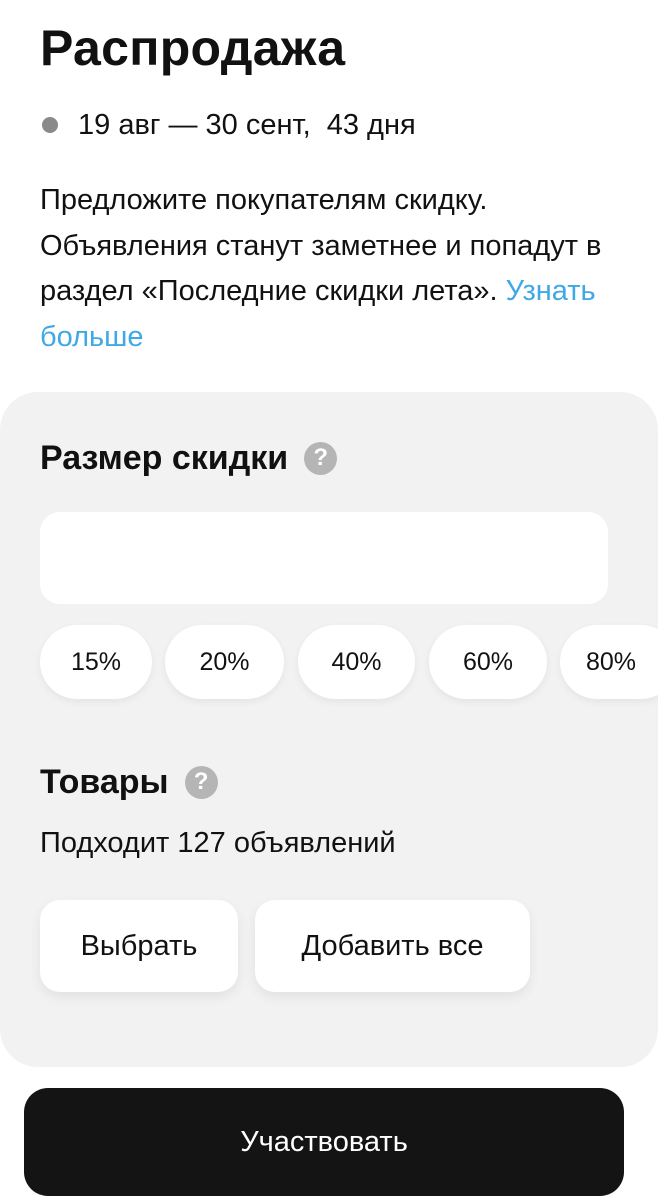 The width and height of the screenshot is (658, 1200). Describe the element at coordinates (224, 662) in the screenshot. I see `discount-option-20: 20%` at that location.